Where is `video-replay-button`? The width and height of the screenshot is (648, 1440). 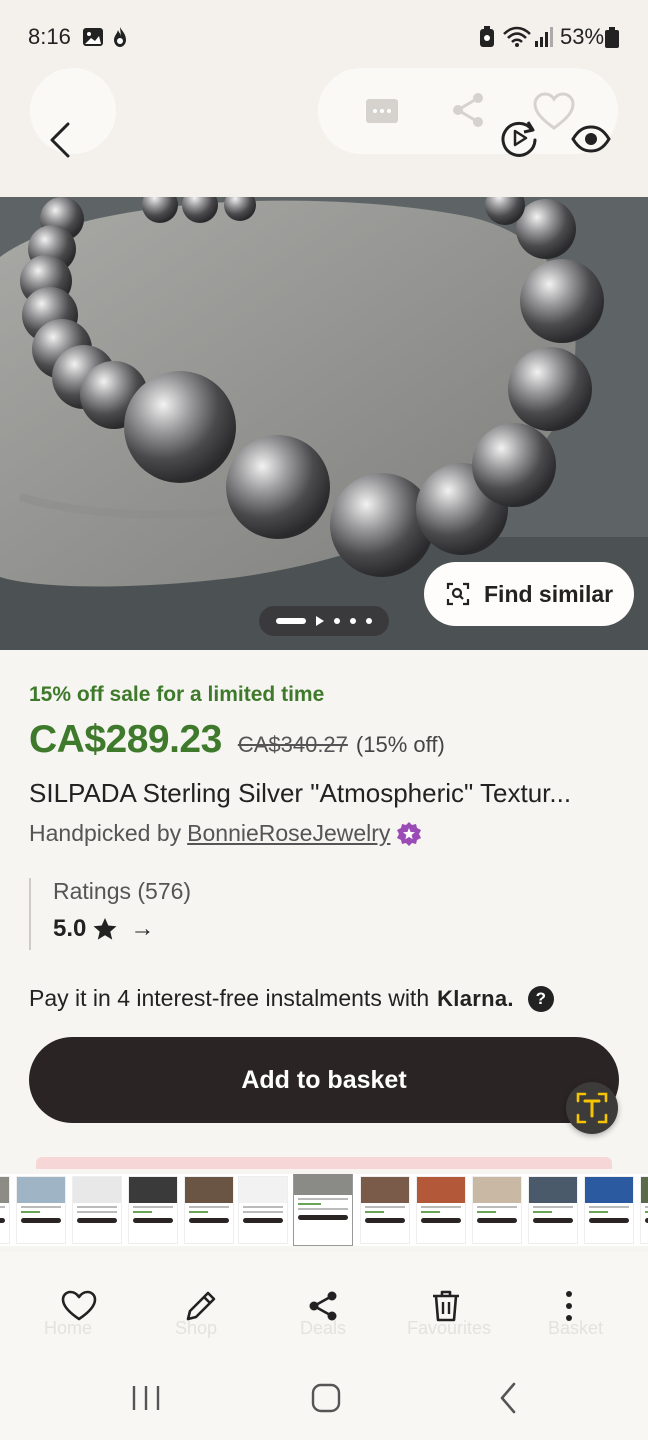 video-replay-button is located at coordinates (519, 138).